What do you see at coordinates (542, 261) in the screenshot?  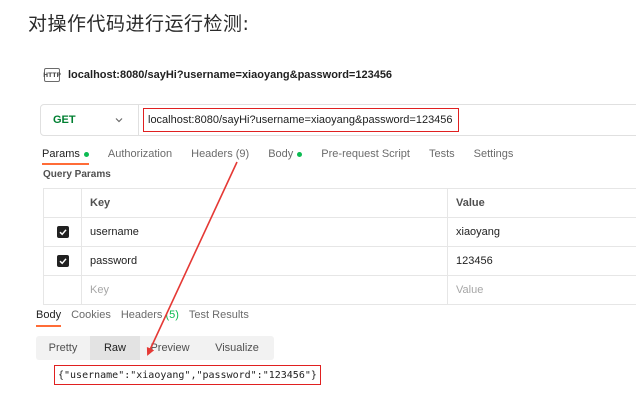 I see `param-value-input: 123456` at bounding box center [542, 261].